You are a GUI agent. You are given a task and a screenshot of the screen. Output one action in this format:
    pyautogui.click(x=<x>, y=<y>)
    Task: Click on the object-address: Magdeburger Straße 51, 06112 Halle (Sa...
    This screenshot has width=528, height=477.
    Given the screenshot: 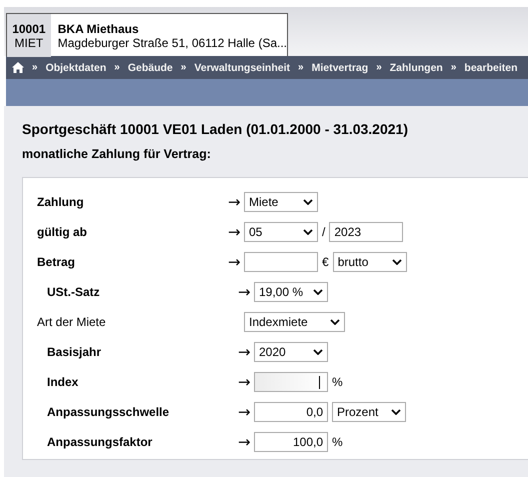 What is the action you would take?
    pyautogui.click(x=172, y=43)
    